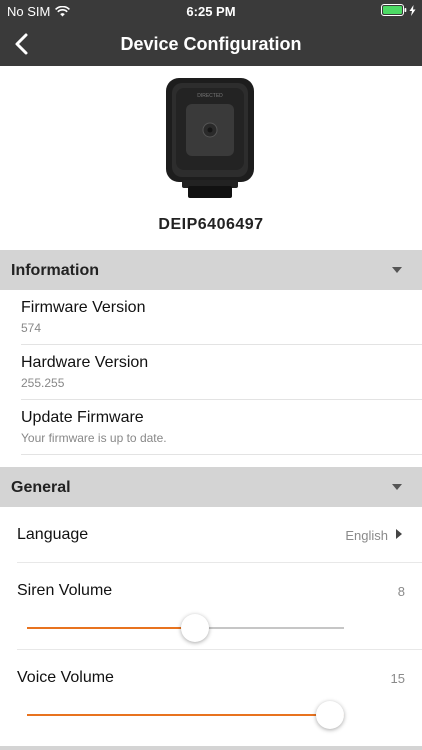 This screenshot has height=750, width=422. I want to click on section-header-information: Information, so click(211, 270).